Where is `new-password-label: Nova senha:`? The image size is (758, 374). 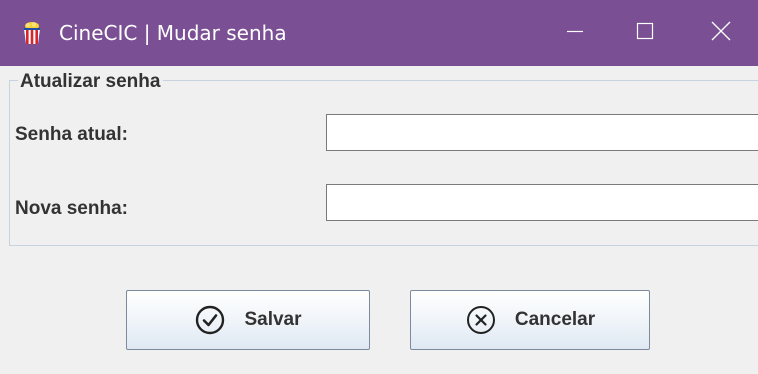 new-password-label: Nova senha: is located at coordinates (71, 208).